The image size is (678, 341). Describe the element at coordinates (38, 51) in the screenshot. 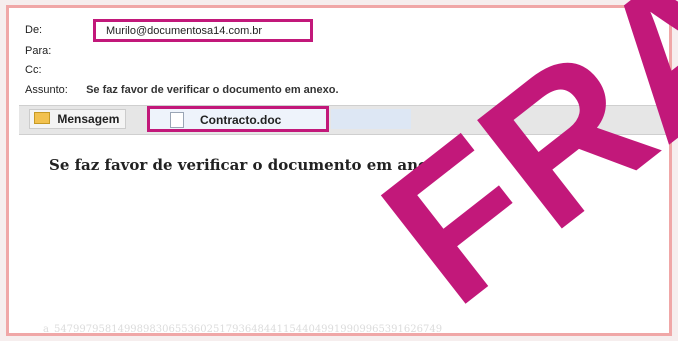

I see `to-label: Para:` at that location.